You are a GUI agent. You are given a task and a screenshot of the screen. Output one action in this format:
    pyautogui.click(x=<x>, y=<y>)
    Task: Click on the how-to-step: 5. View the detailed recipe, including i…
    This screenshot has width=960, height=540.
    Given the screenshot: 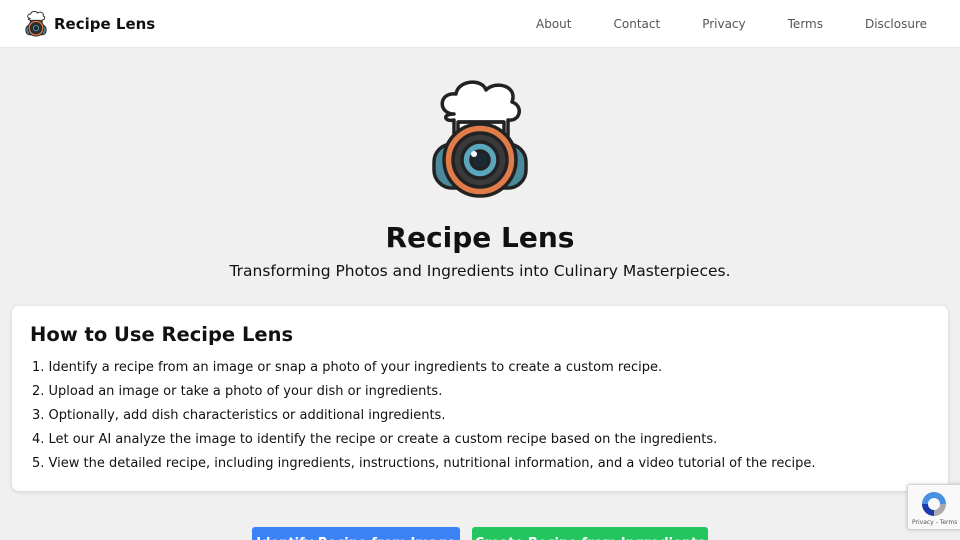 What is the action you would take?
    pyautogui.click(x=424, y=463)
    